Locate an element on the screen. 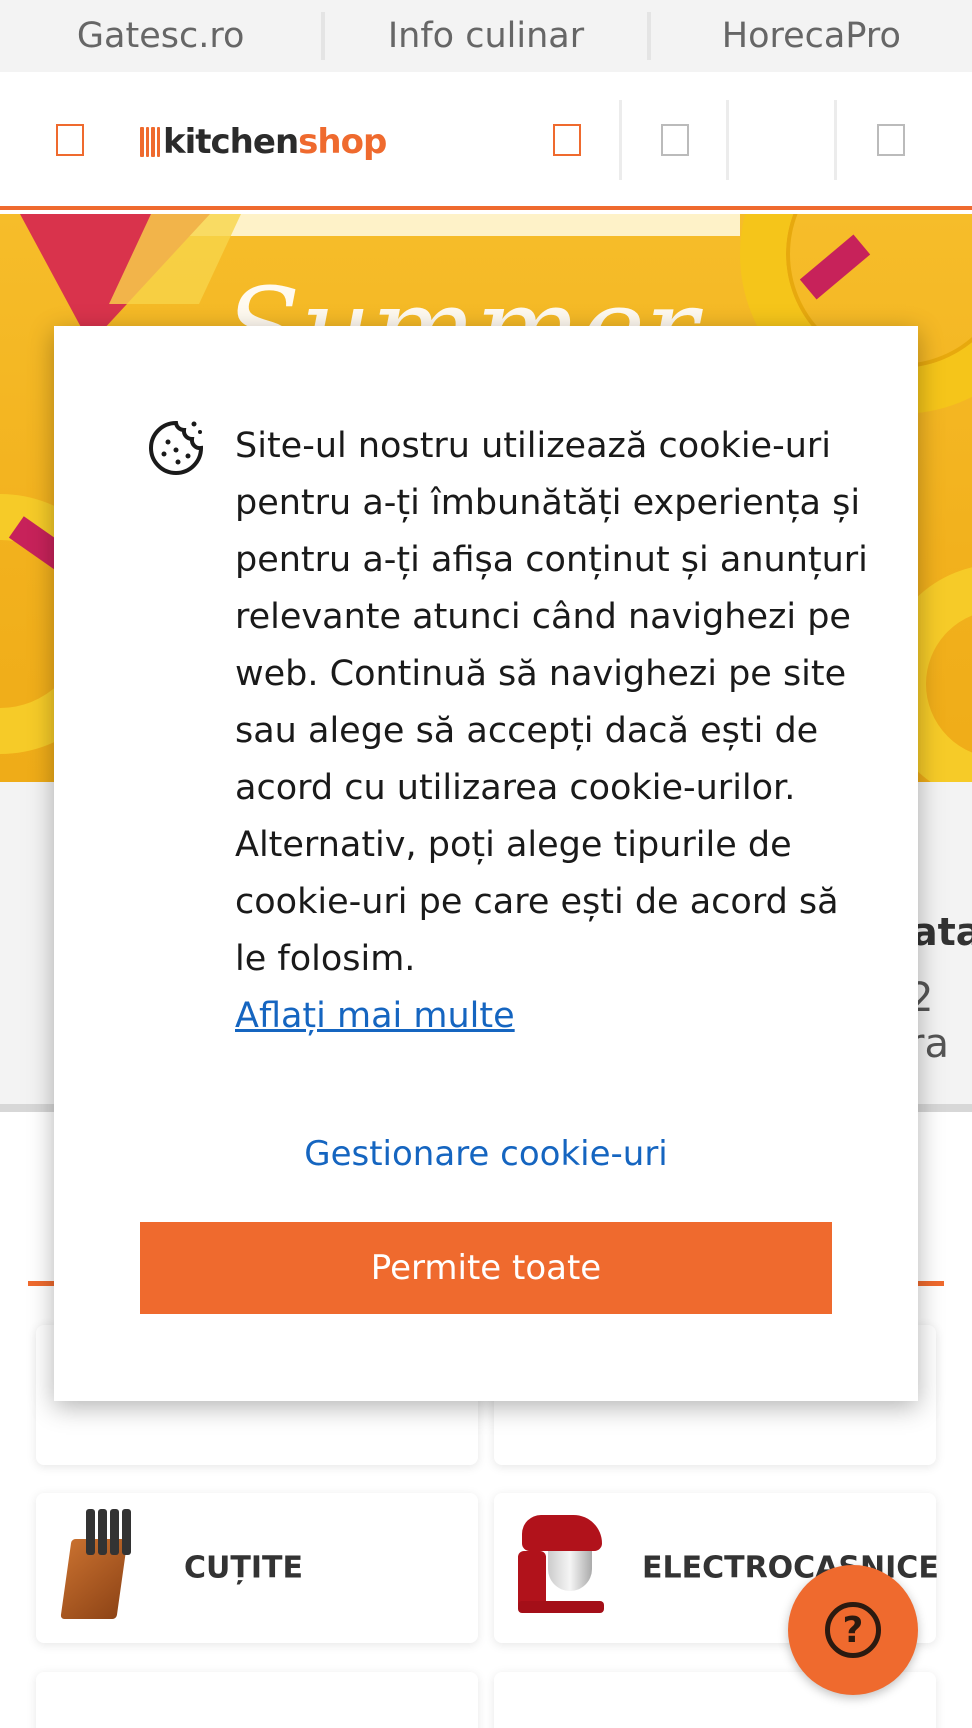  cookie-icon is located at coordinates (176, 447).